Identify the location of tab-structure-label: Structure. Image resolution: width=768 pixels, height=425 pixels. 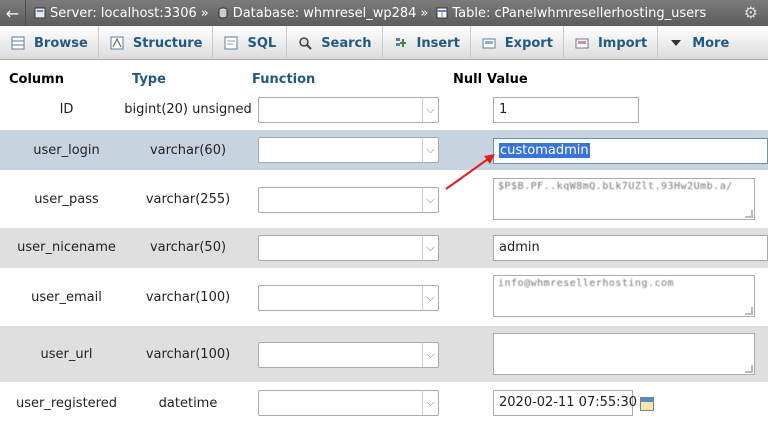
(167, 43).